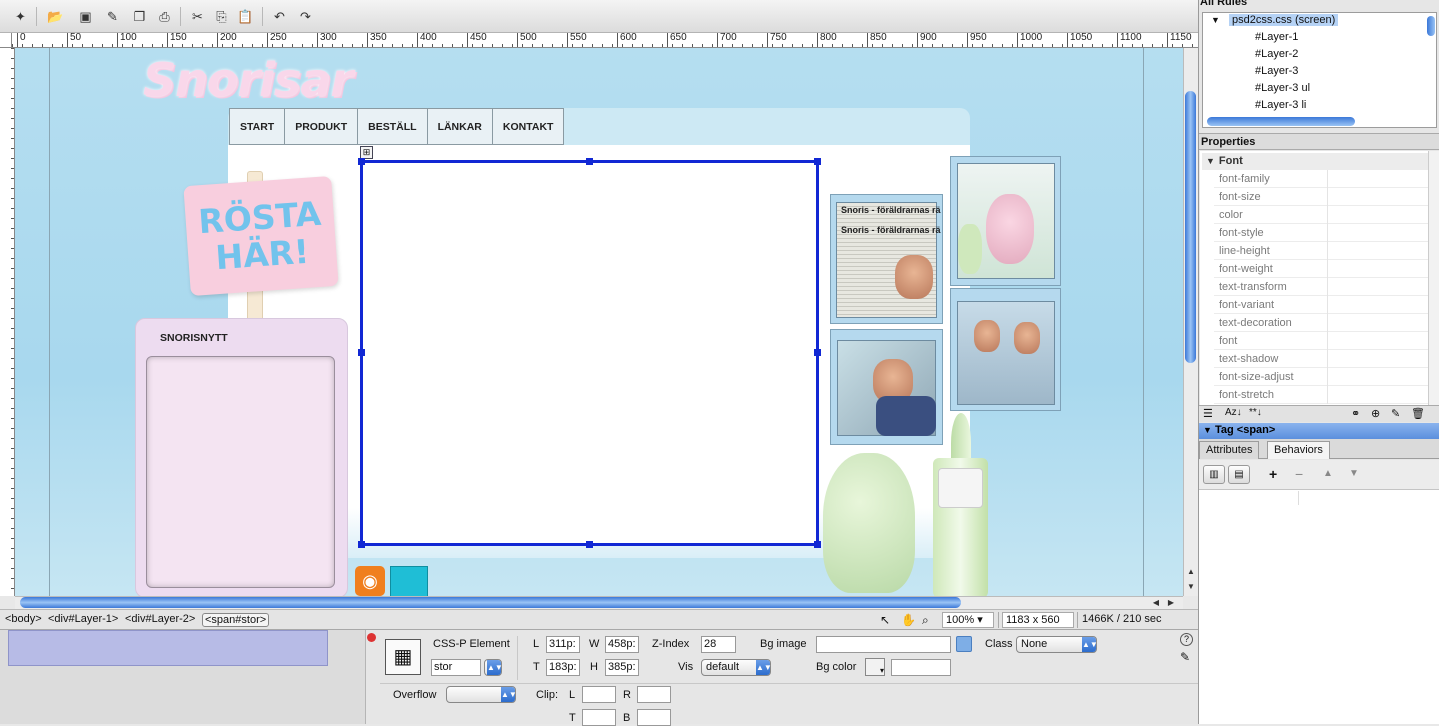 The height and width of the screenshot is (726, 1439). Describe the element at coordinates (221, 16) in the screenshot. I see `copy-icon: ⎘` at that location.